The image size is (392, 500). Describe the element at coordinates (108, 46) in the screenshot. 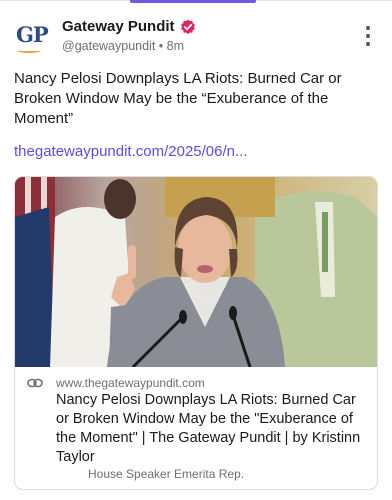

I see `handle: @gatewaypundit` at that location.